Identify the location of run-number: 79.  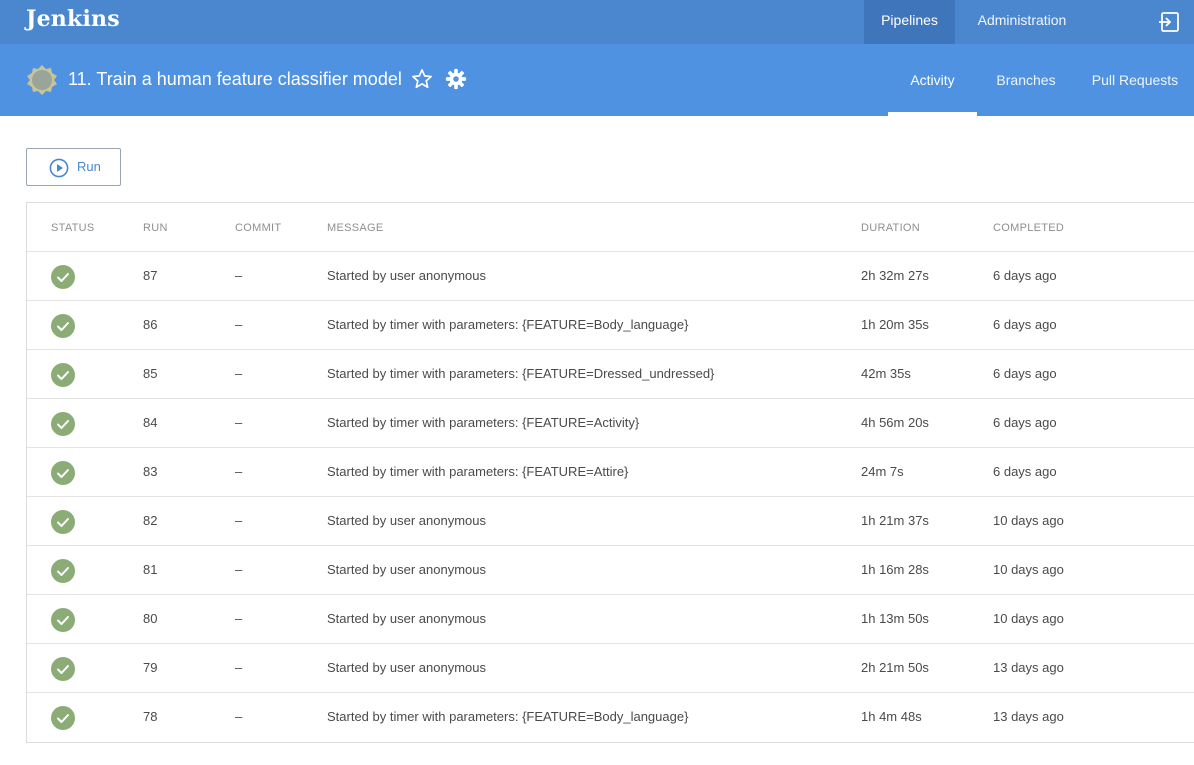
(150, 667).